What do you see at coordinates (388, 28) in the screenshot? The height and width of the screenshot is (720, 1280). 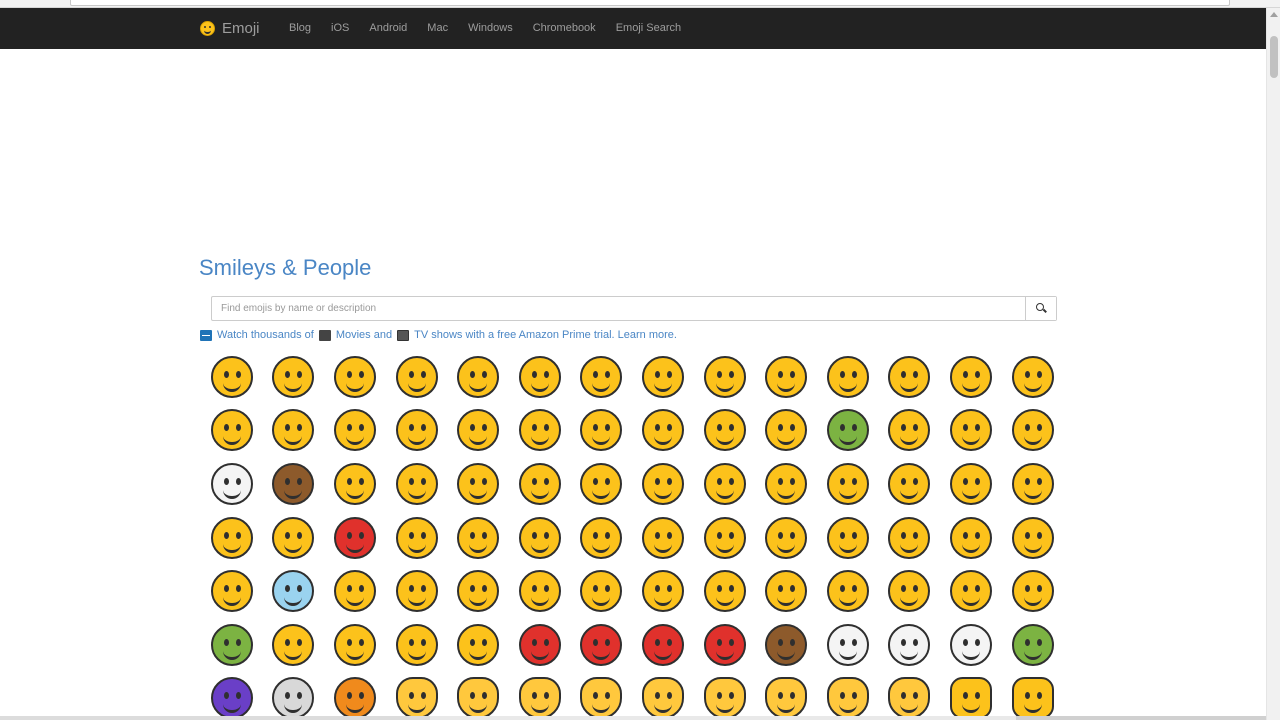 I see `nav-link-android: Android` at bounding box center [388, 28].